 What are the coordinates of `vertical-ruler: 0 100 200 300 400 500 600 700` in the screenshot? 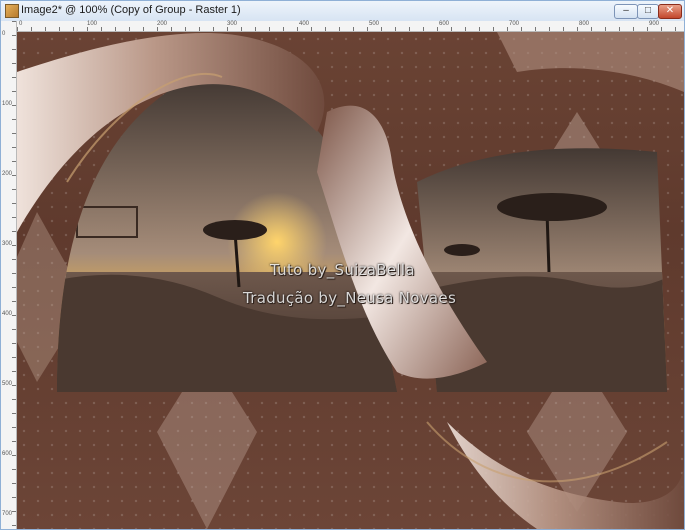 It's located at (9, 275).